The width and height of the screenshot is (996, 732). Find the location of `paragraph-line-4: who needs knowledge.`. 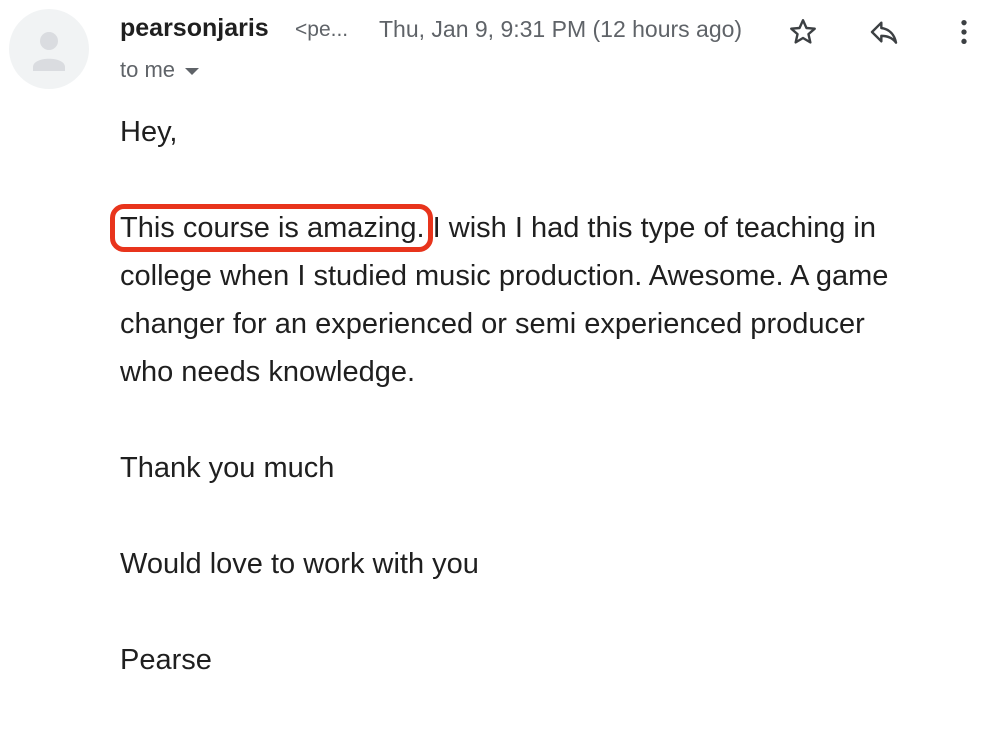

paragraph-line-4: who needs knowledge. is located at coordinates (268, 372).